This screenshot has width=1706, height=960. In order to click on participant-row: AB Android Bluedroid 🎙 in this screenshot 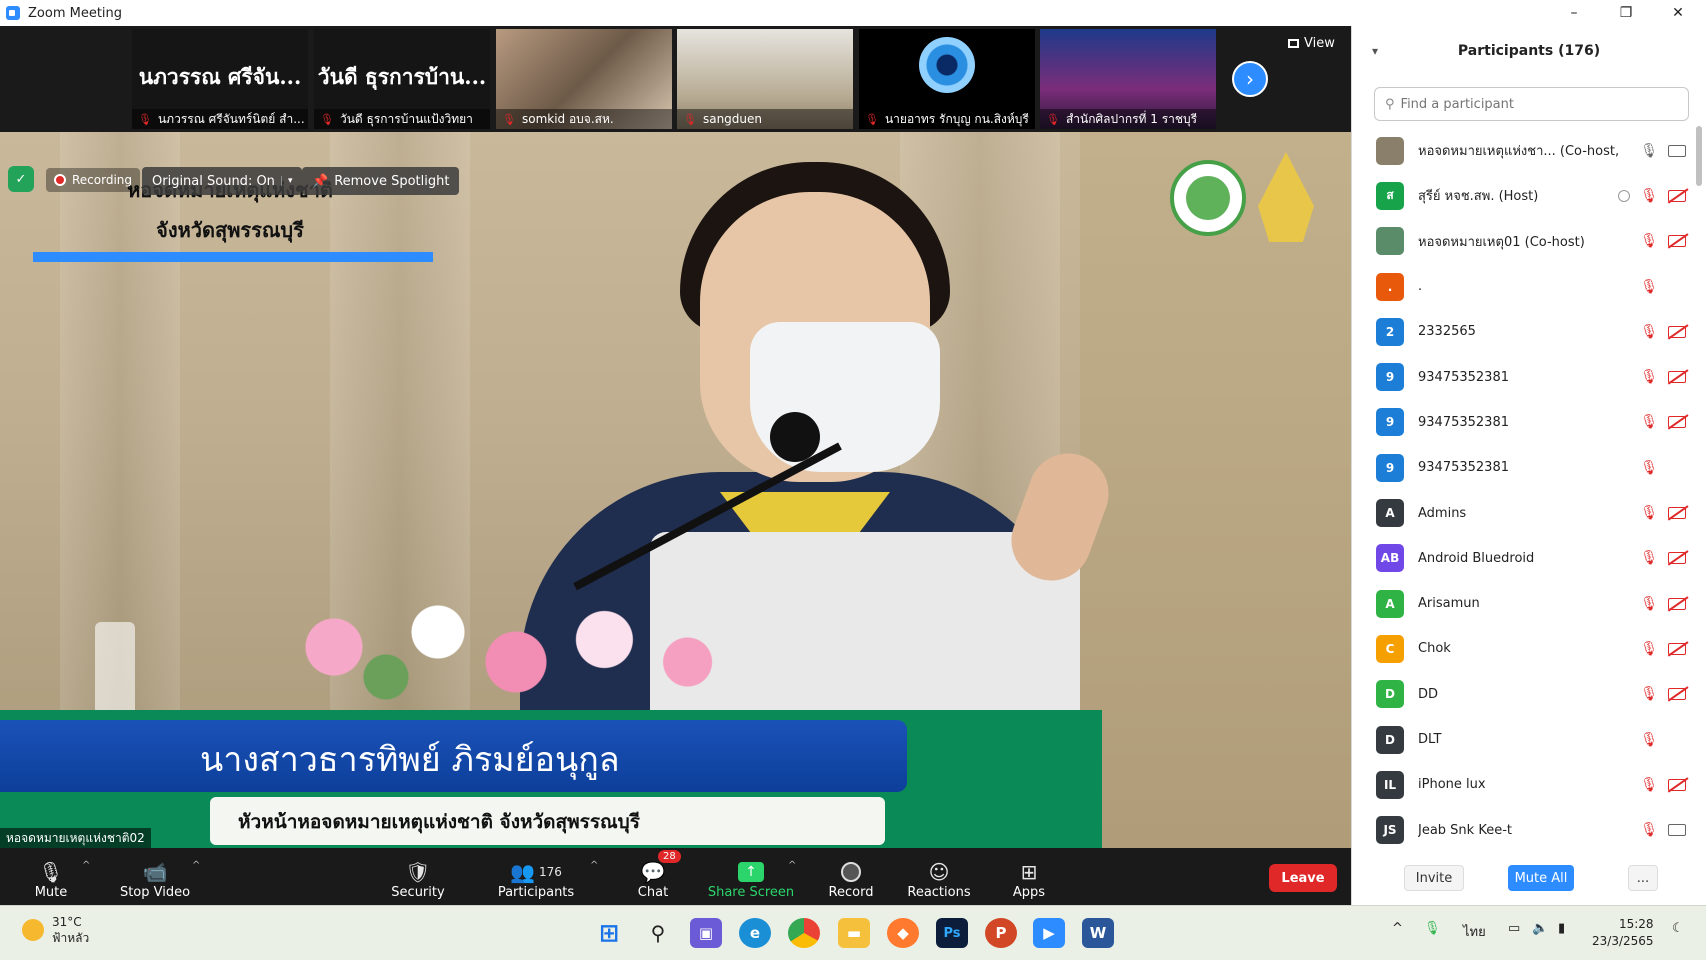, I will do `click(1522, 558)`.